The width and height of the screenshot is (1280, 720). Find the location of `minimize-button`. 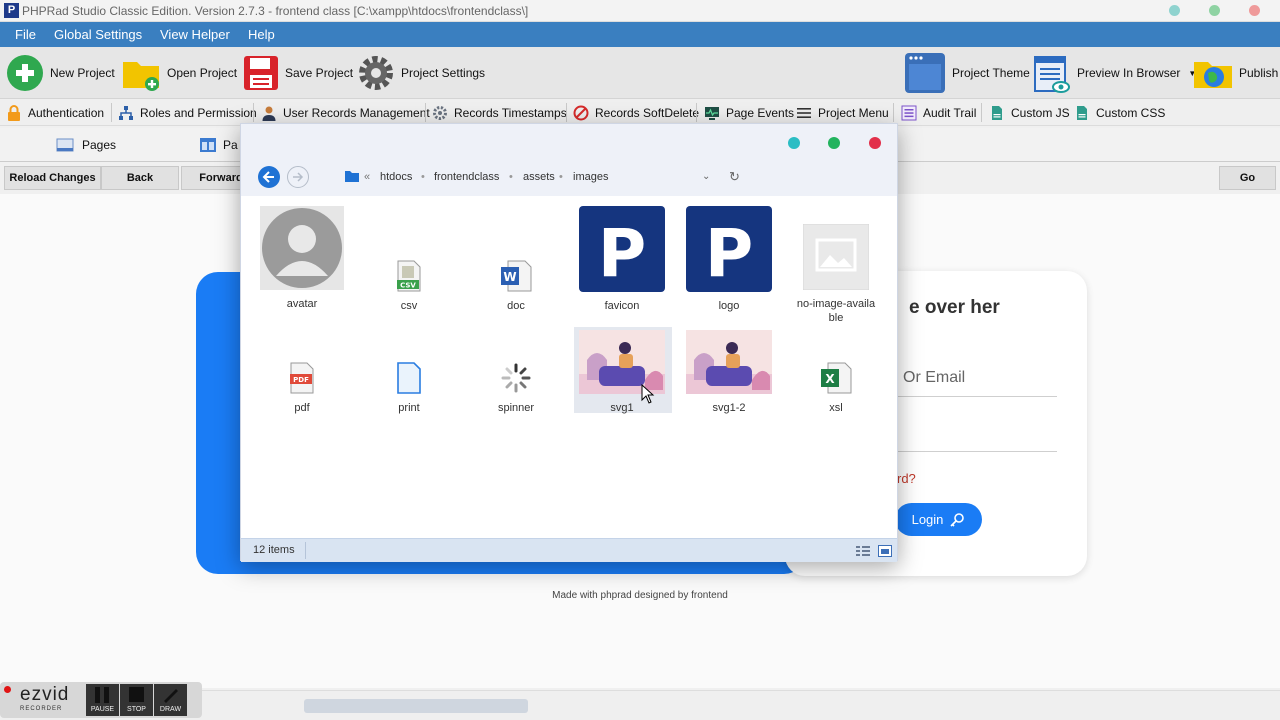

minimize-button is located at coordinates (1174, 10).